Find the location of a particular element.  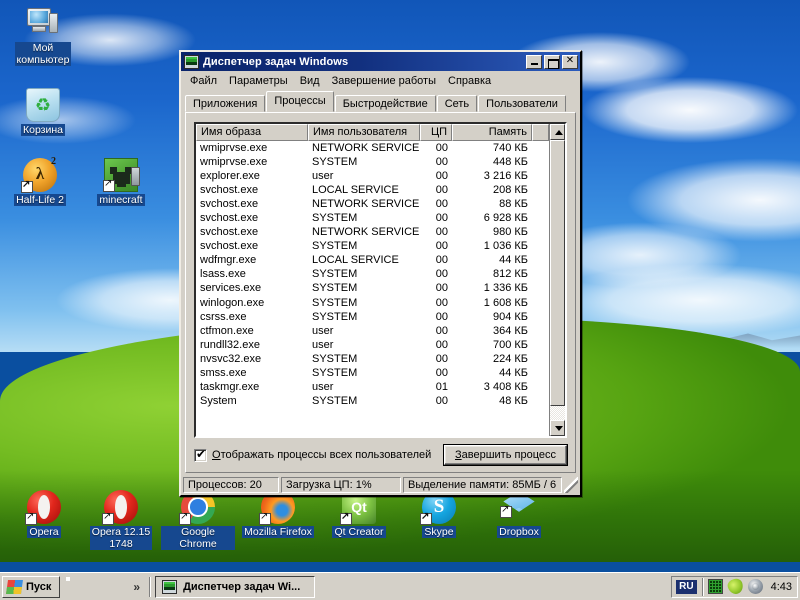

desktop-icon-google-chrome: Google Chrome is located at coordinates (198, 520).